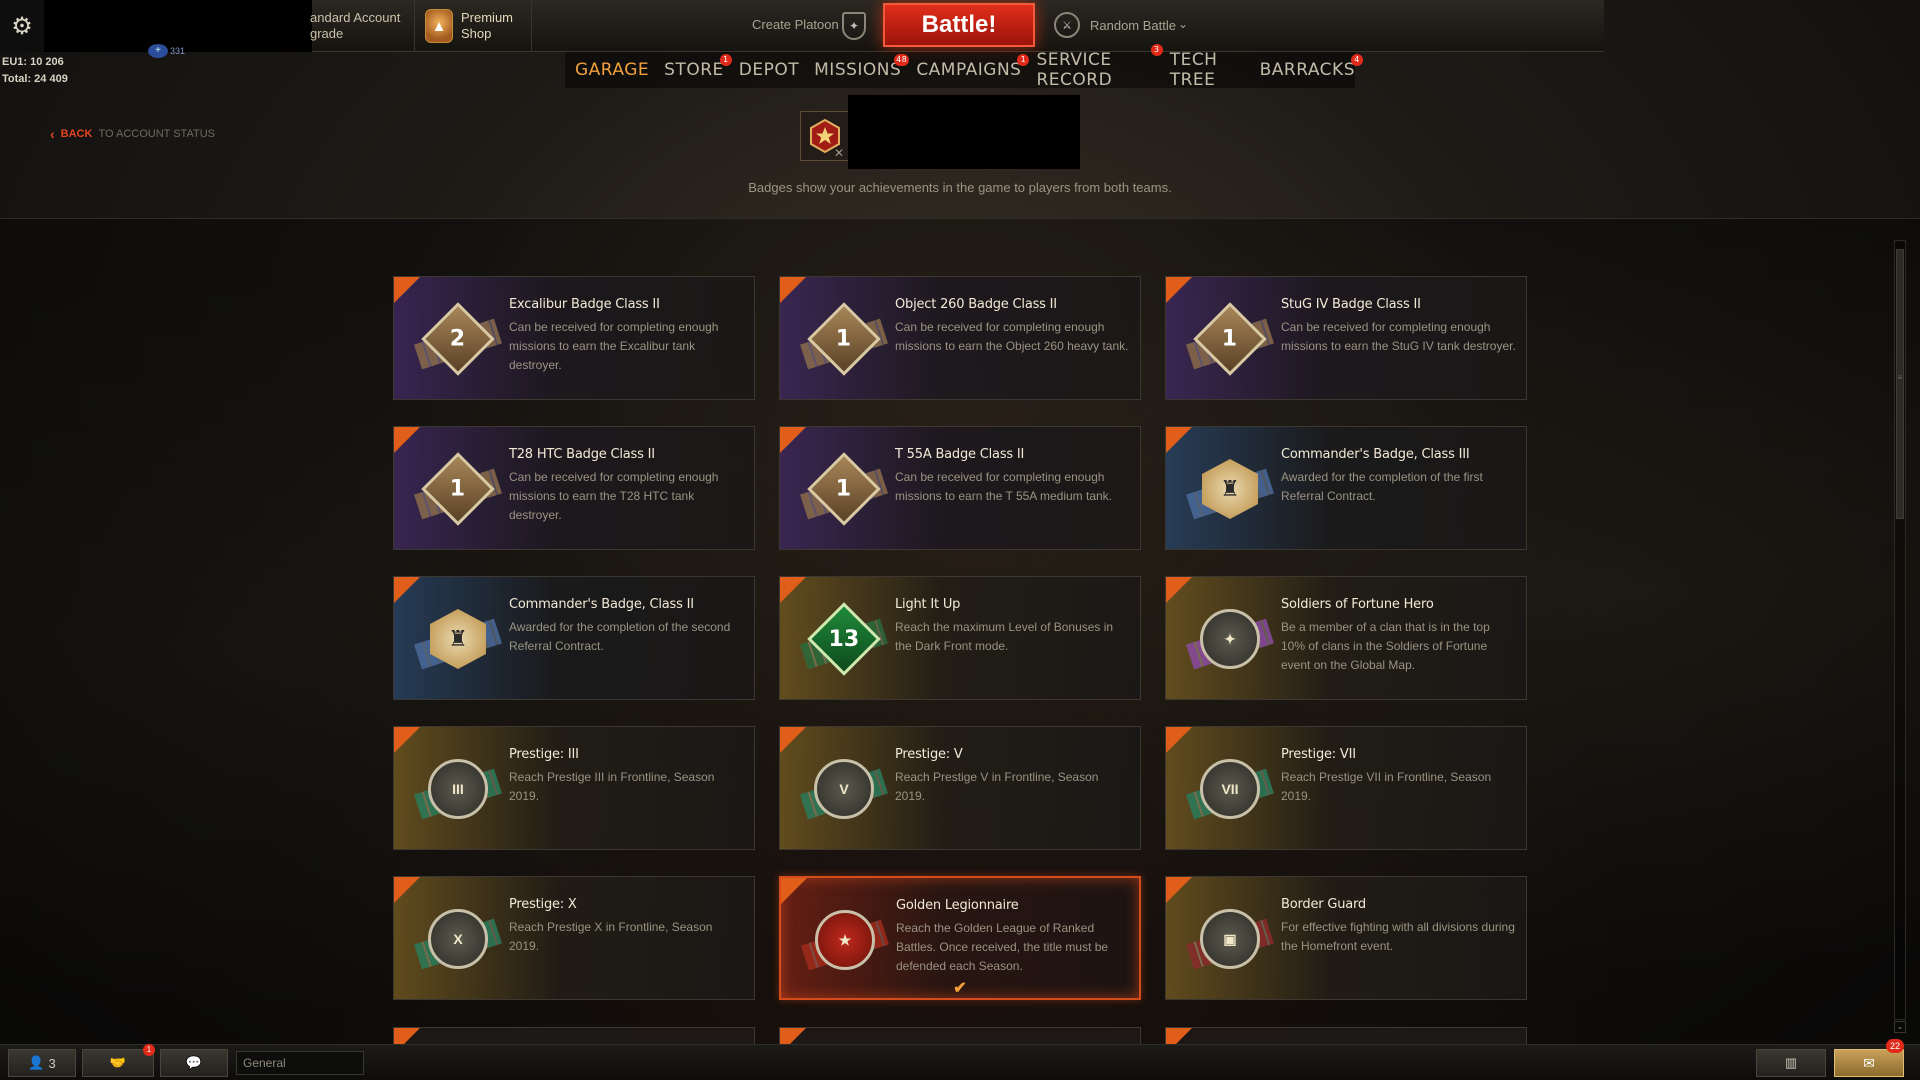 The width and height of the screenshot is (1920, 1080). I want to click on badge-symbol: ✦, so click(1230, 638).